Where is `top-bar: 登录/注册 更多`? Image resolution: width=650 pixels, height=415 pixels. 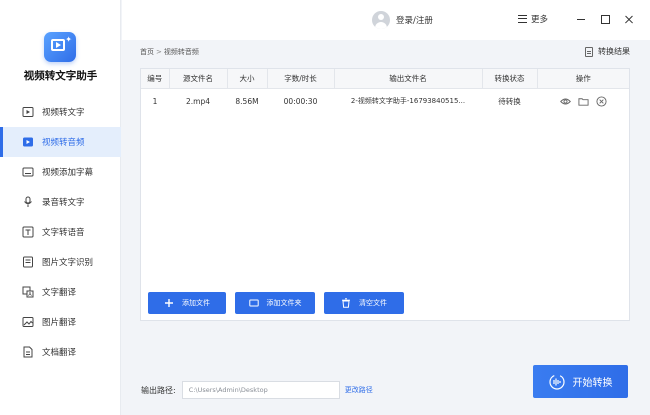
top-bar: 登录/注册 更多 is located at coordinates (386, 20).